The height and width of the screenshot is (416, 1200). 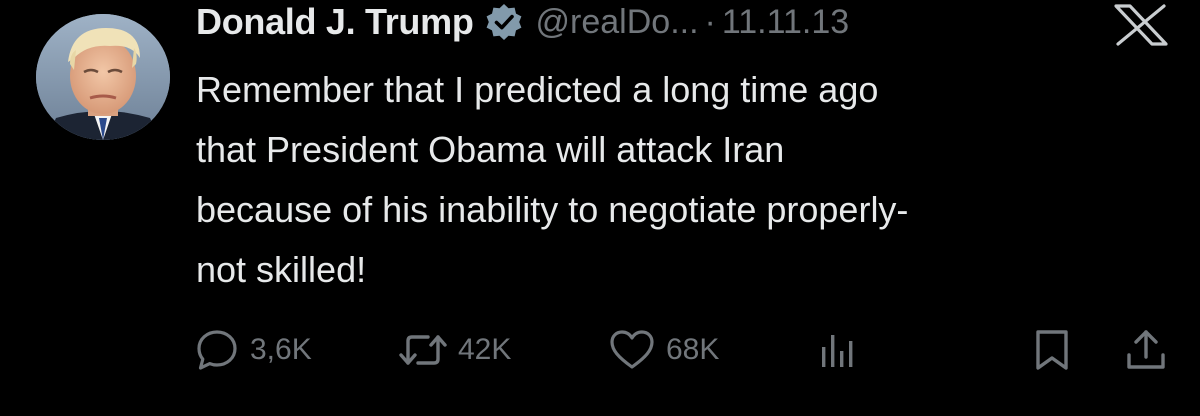 I want to click on share-button, so click(x=1146, y=350).